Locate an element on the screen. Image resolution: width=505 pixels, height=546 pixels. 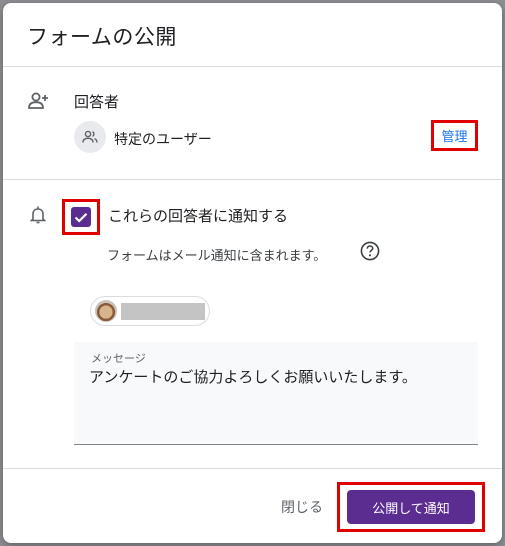
respondents-label: 回答者 is located at coordinates (97, 102).